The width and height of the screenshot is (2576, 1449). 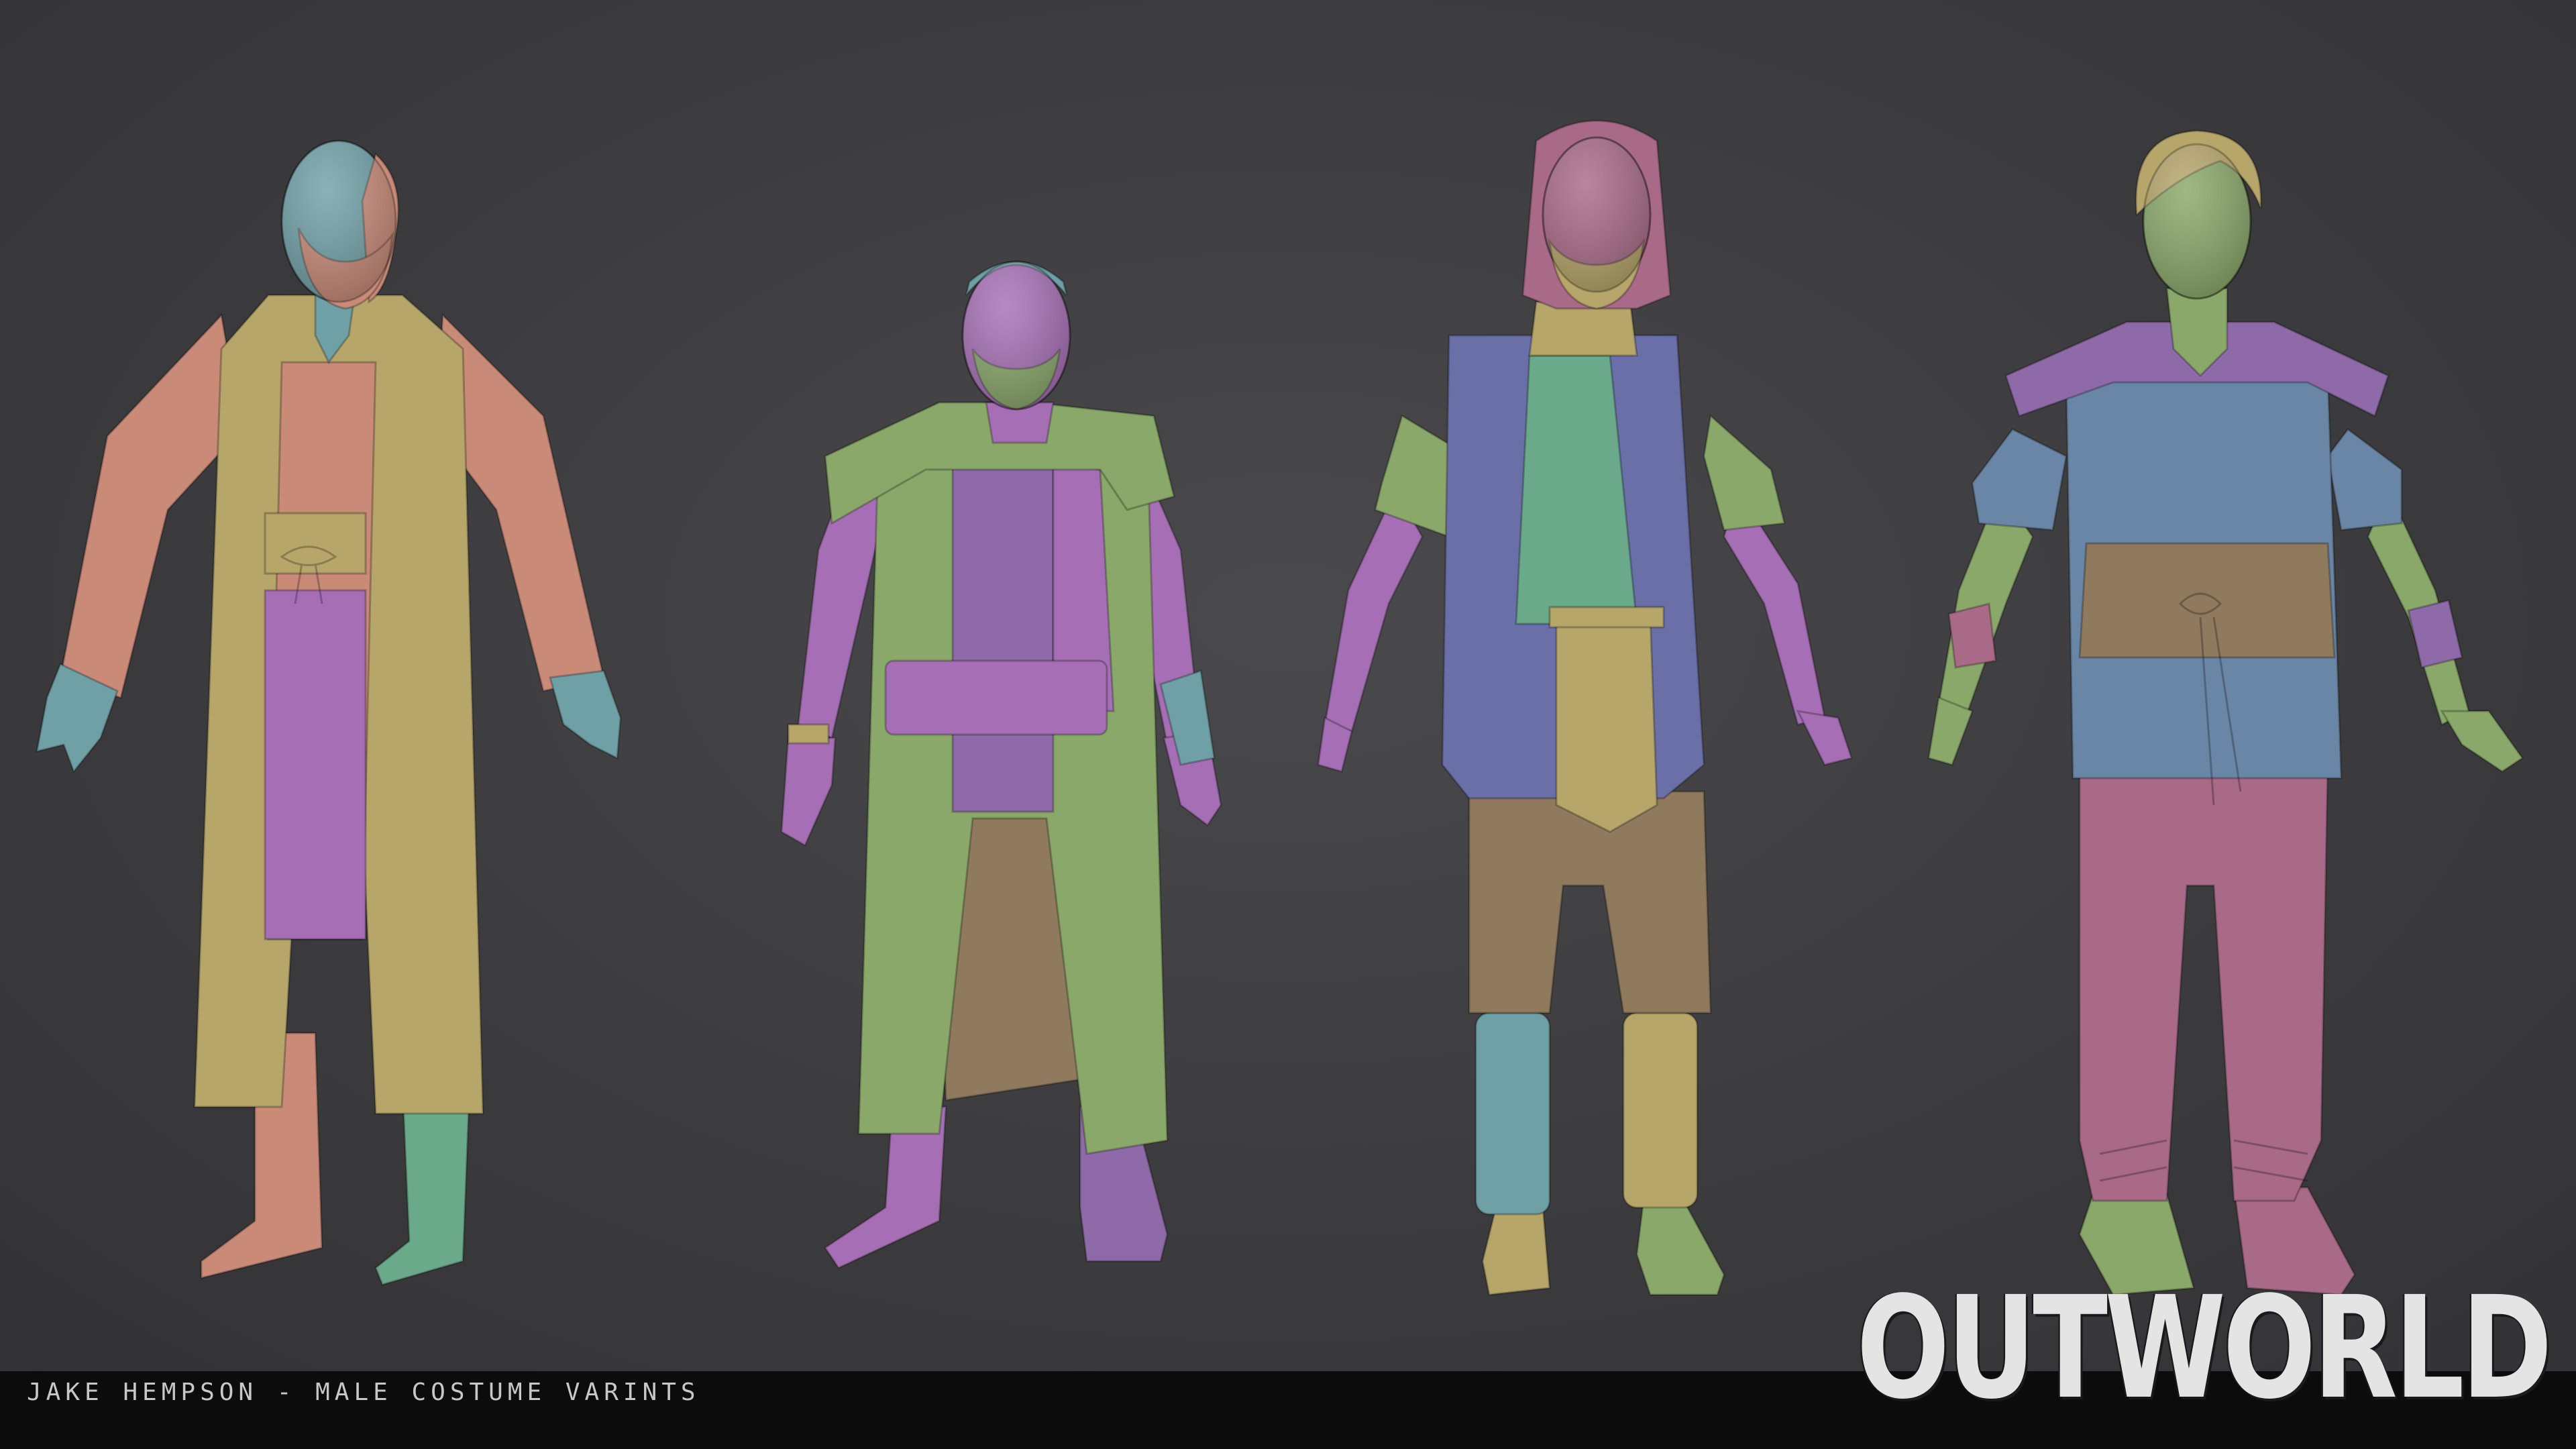 What do you see at coordinates (363, 1392) in the screenshot?
I see `artist-caption: JAKE HEMPSON - MALE COSTUME VARINTS` at bounding box center [363, 1392].